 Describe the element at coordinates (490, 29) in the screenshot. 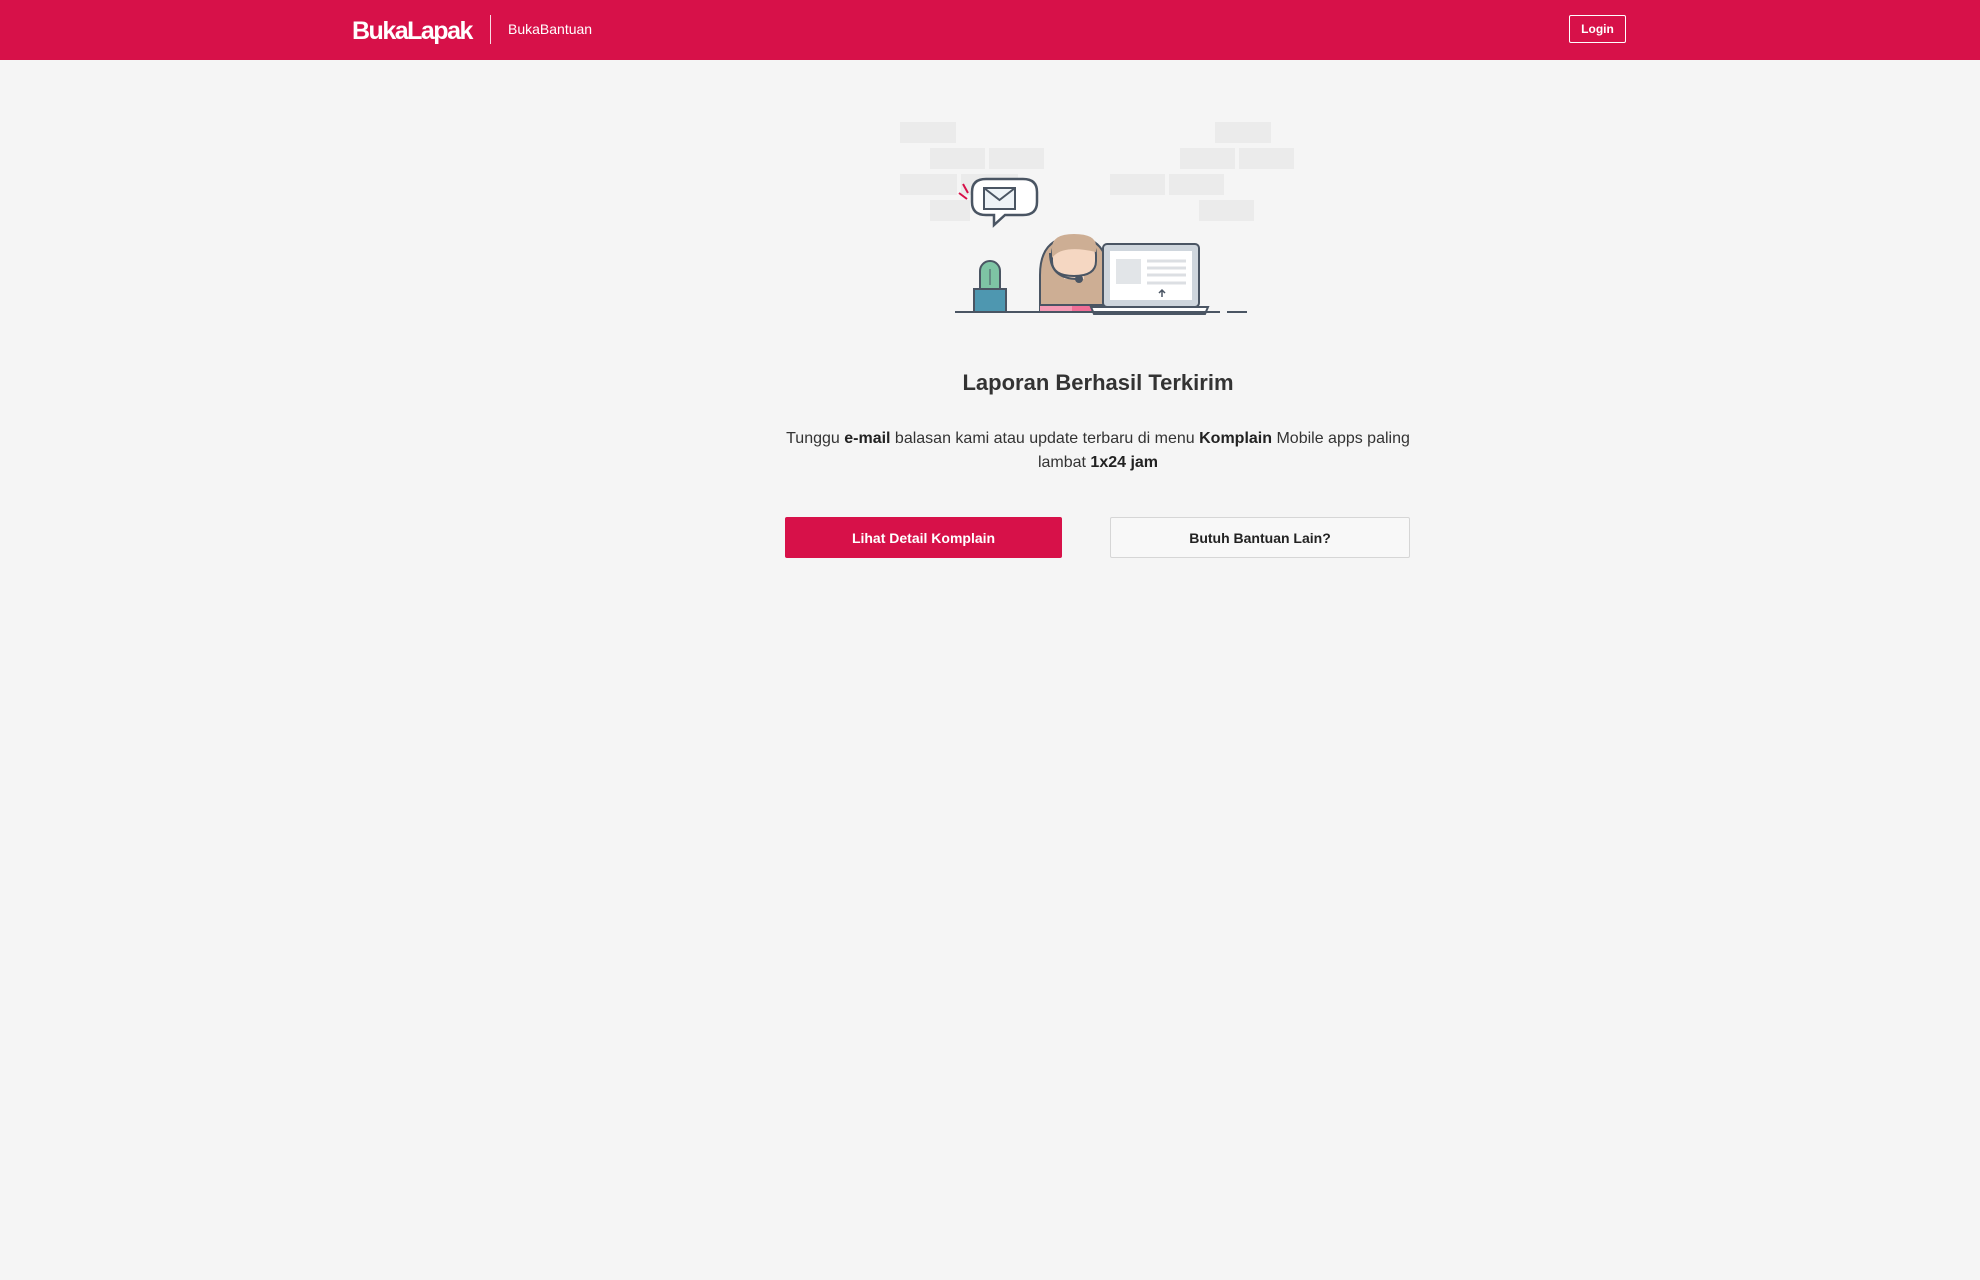

I see `header-divider` at that location.